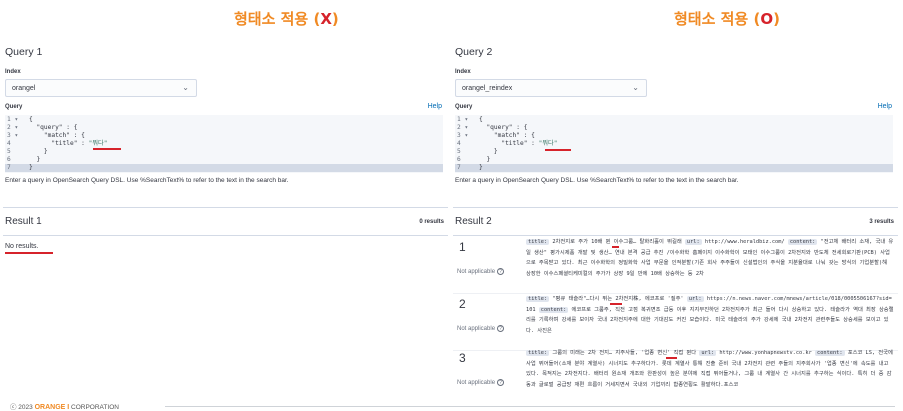 The width and height of the screenshot is (903, 411). I want to click on index-select: orangel ⌄, so click(101, 88).